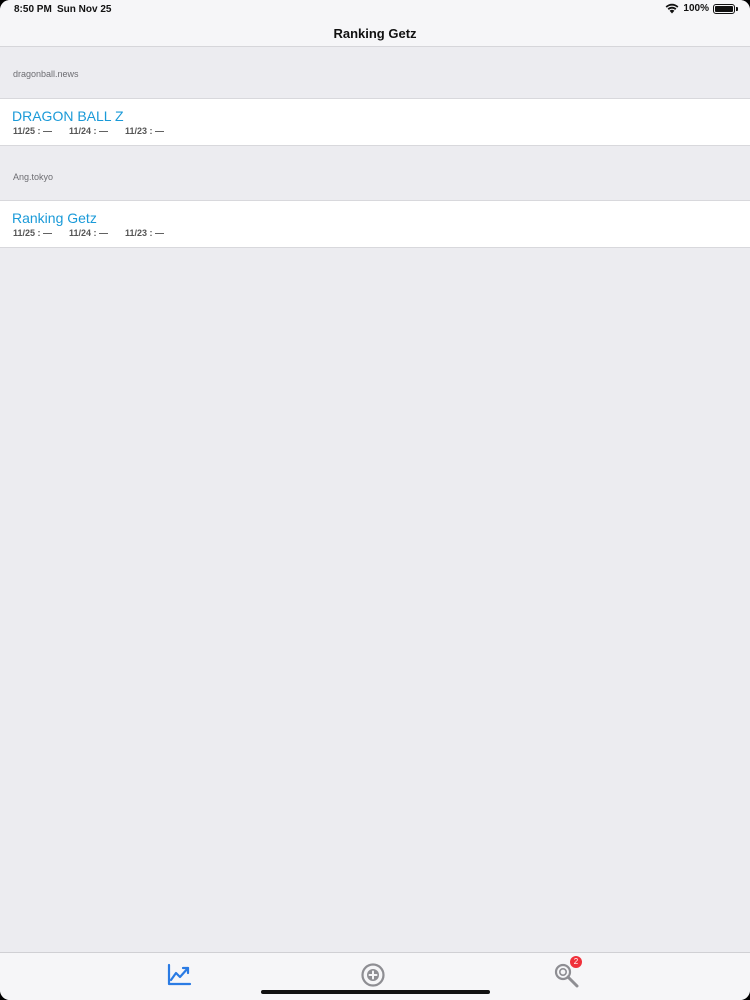 Image resolution: width=750 pixels, height=1000 pixels. What do you see at coordinates (46, 74) in the screenshot?
I see `section-header-label: dragonball.news` at bounding box center [46, 74].